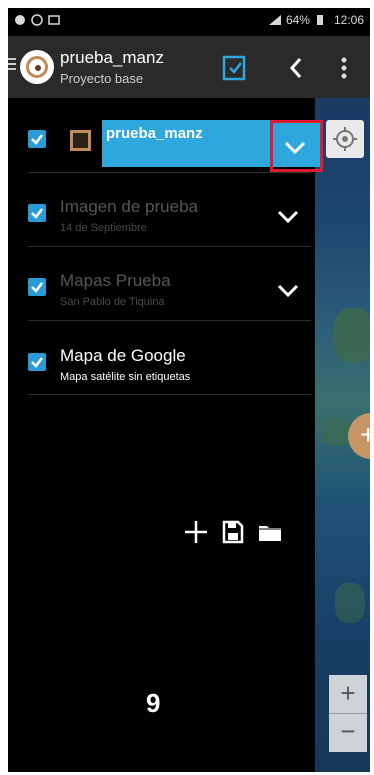  Describe the element at coordinates (196, 534) in the screenshot. I see `add-icon` at that location.